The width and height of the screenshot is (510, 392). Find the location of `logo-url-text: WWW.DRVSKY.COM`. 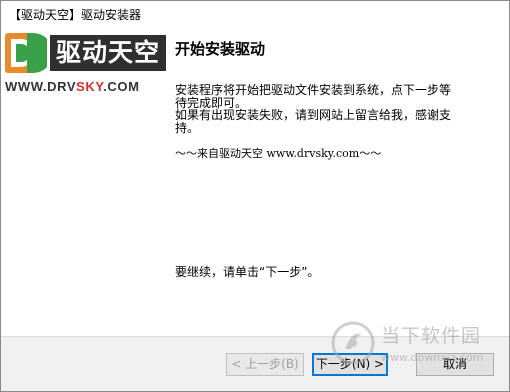

logo-url-text: WWW.DRVSKY.COM is located at coordinates (86, 86).